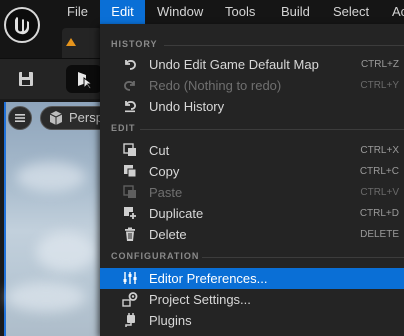 Image resolution: width=404 pixels, height=336 pixels. I want to click on section-history-label: HISTORY, so click(134, 44).